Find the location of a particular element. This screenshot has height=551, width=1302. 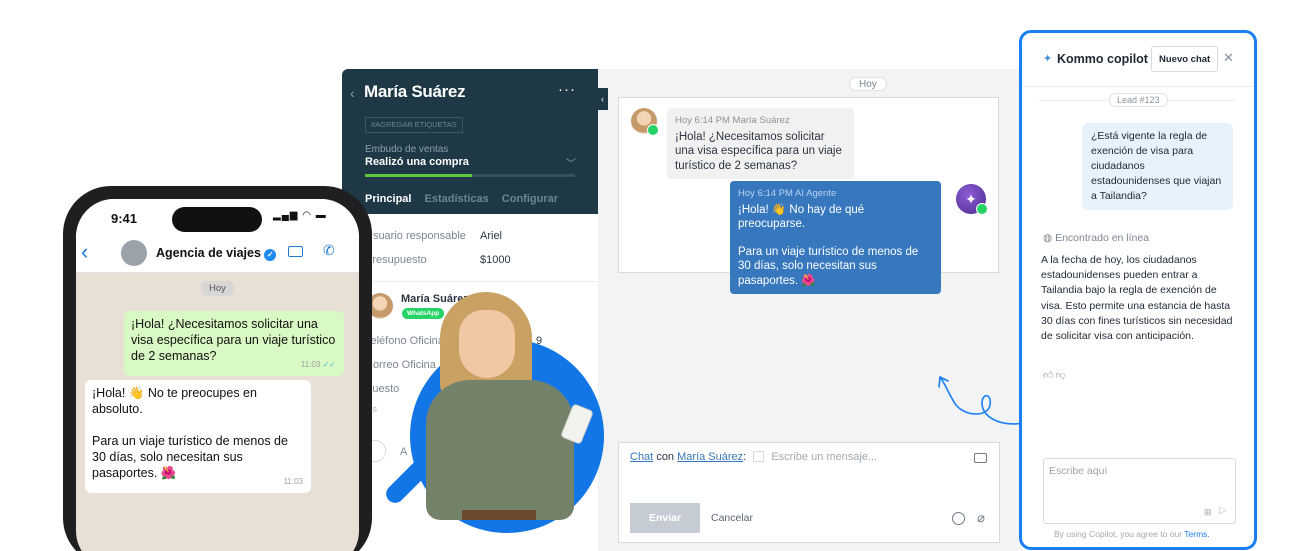

message-meta: Hoy 6:14 PM AI Agente is located at coordinates (787, 193).